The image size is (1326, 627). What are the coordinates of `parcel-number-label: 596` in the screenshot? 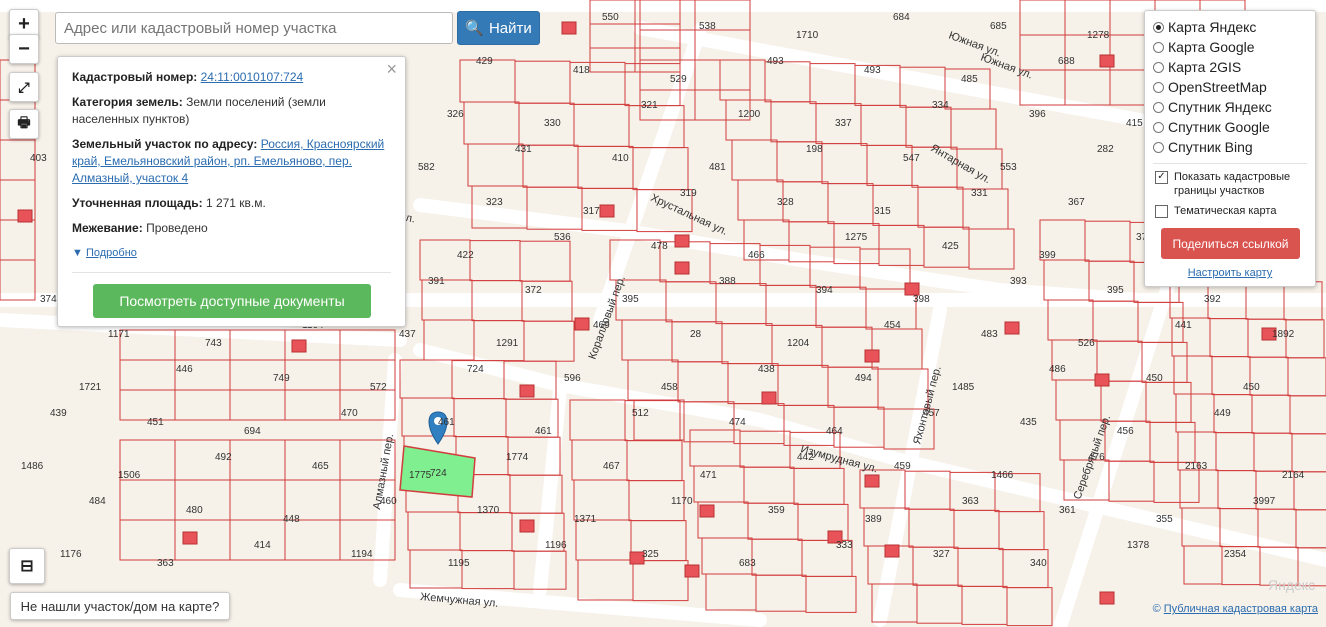 It's located at (572, 378).